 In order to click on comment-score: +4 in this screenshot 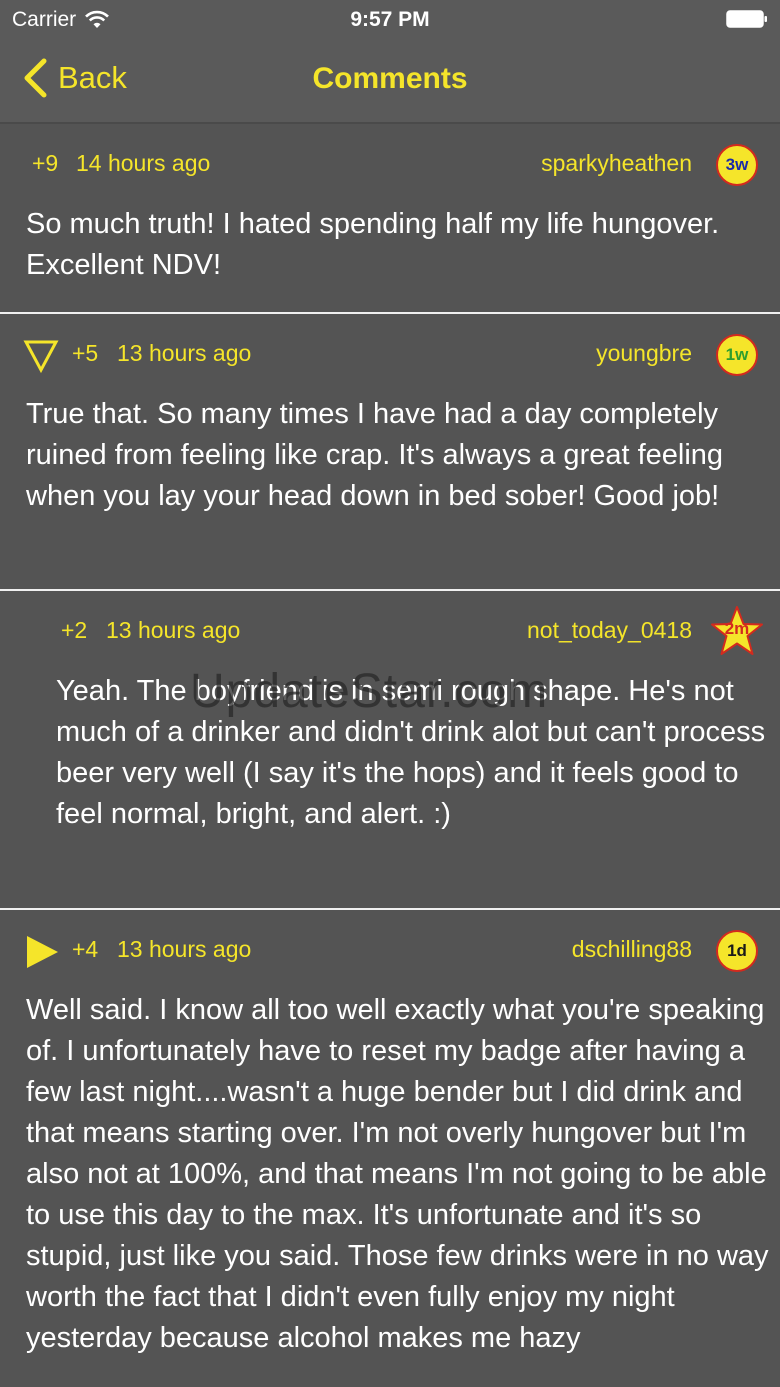, I will do `click(85, 949)`.